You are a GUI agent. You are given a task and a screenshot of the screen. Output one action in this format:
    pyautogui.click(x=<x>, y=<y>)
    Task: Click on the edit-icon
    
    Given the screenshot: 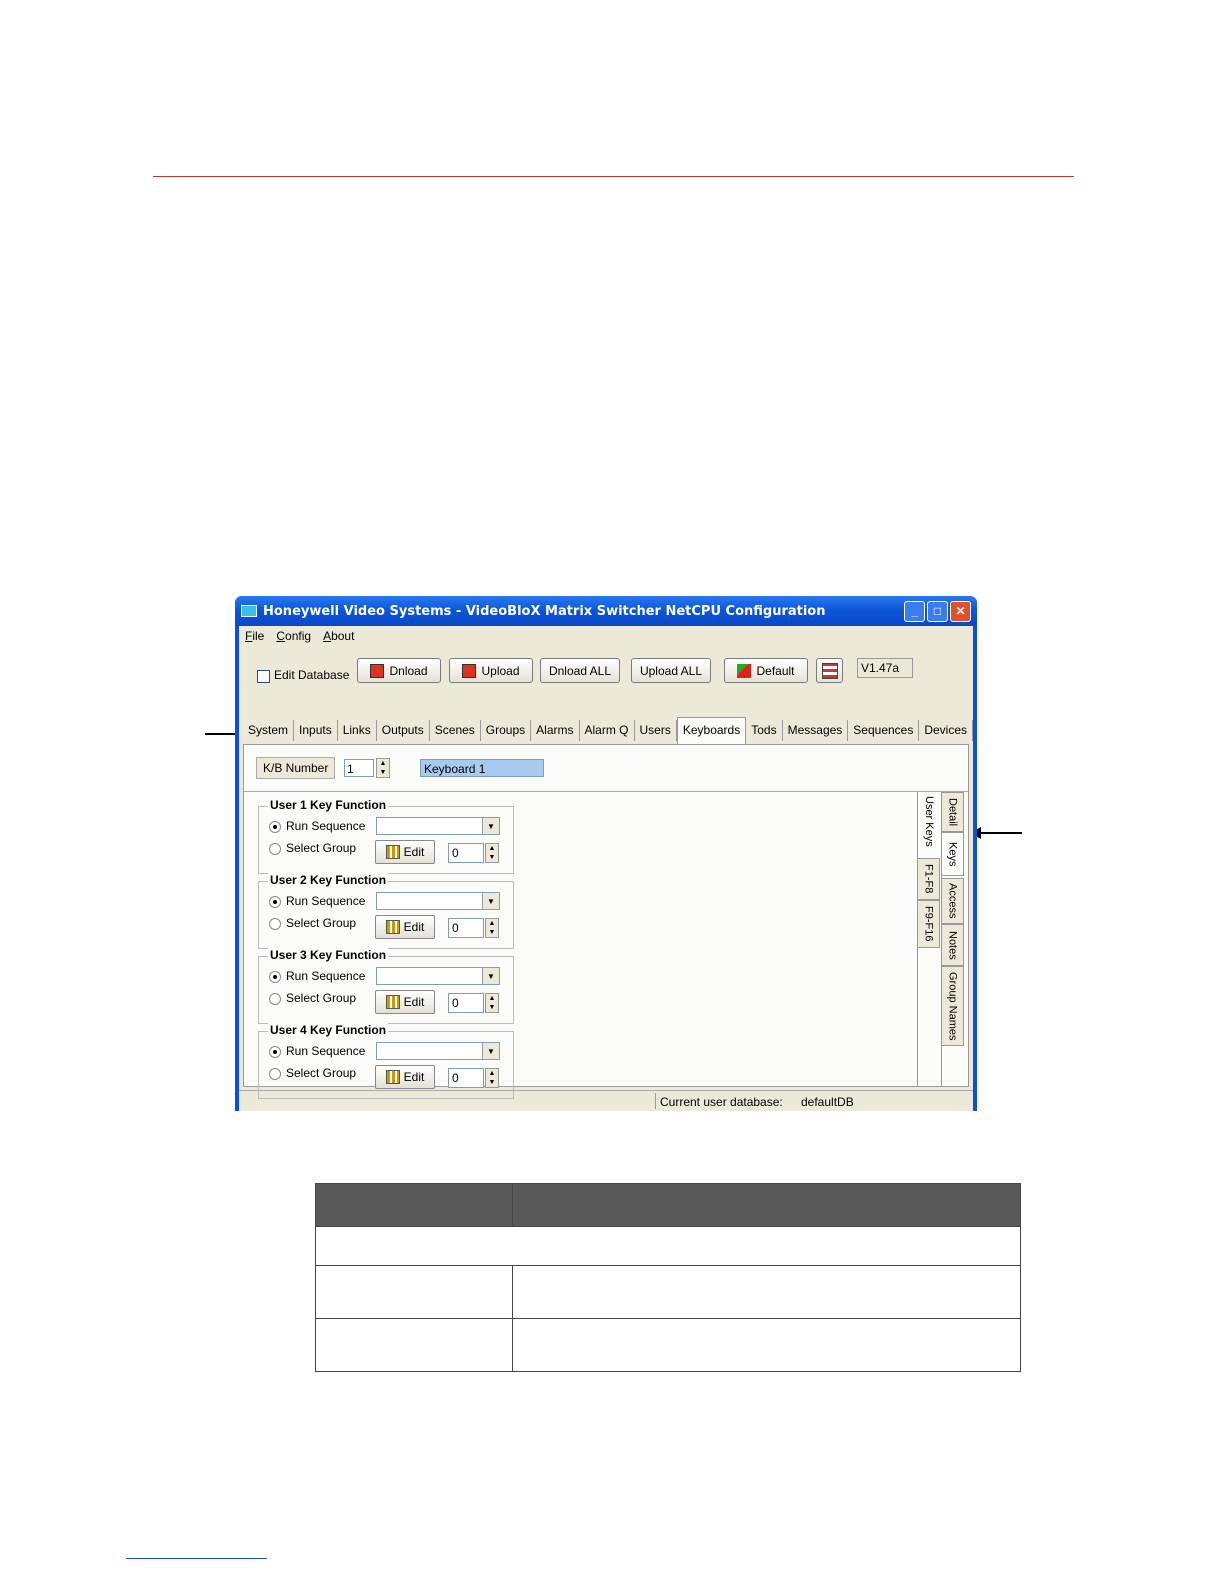 What is the action you would take?
    pyautogui.click(x=392, y=927)
    